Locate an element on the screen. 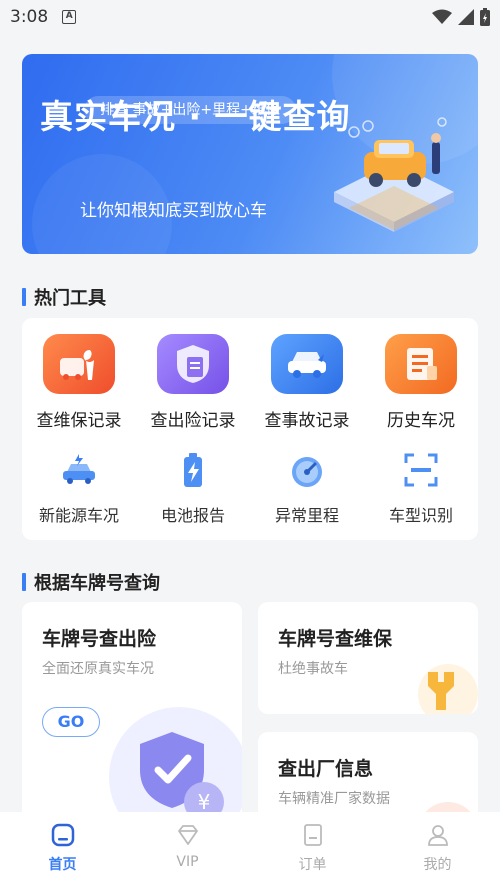 Image resolution: width=500 pixels, height=888 pixels. hot-tools-title: 热门工具 is located at coordinates (70, 298).